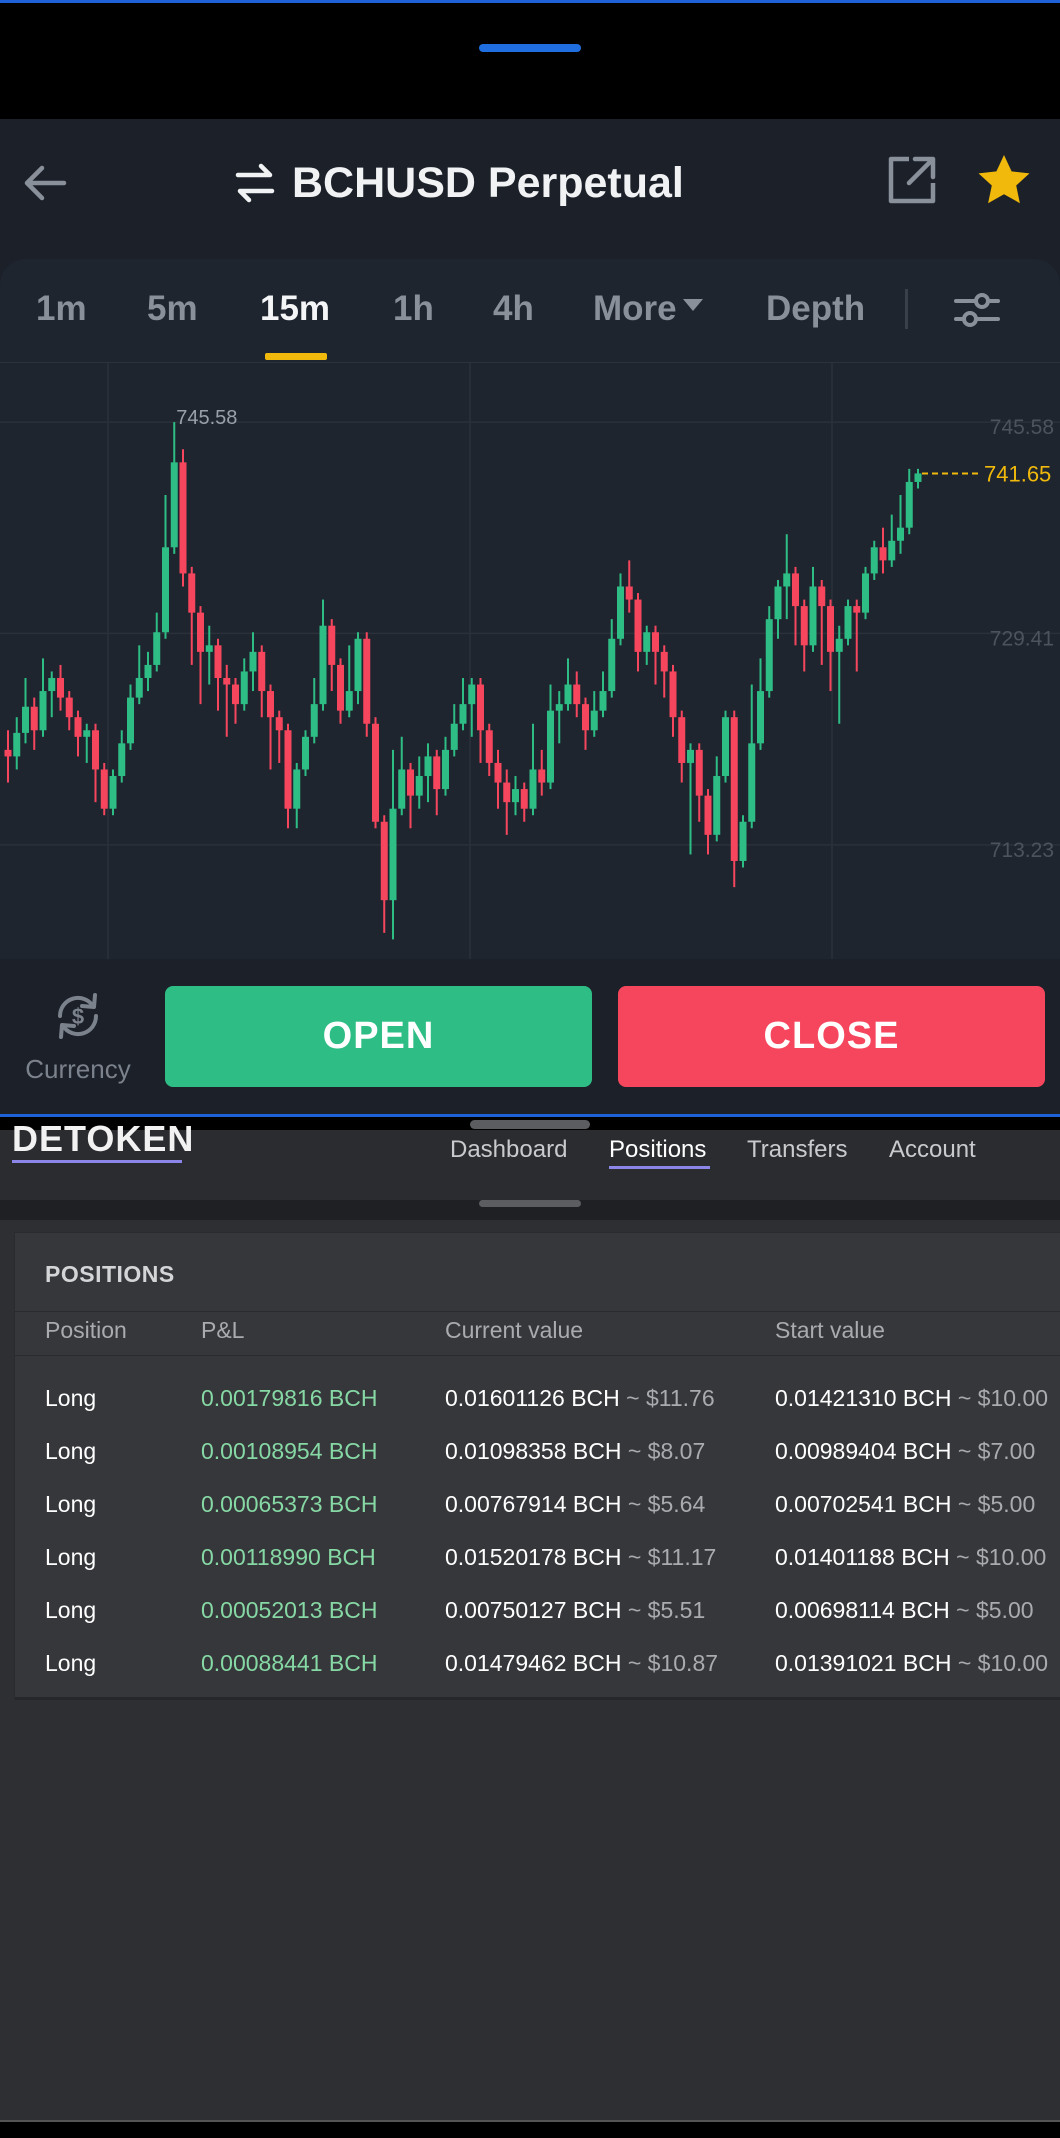 The image size is (1060, 2138). What do you see at coordinates (797, 1150) in the screenshot?
I see `nav-transfers: Transfers` at bounding box center [797, 1150].